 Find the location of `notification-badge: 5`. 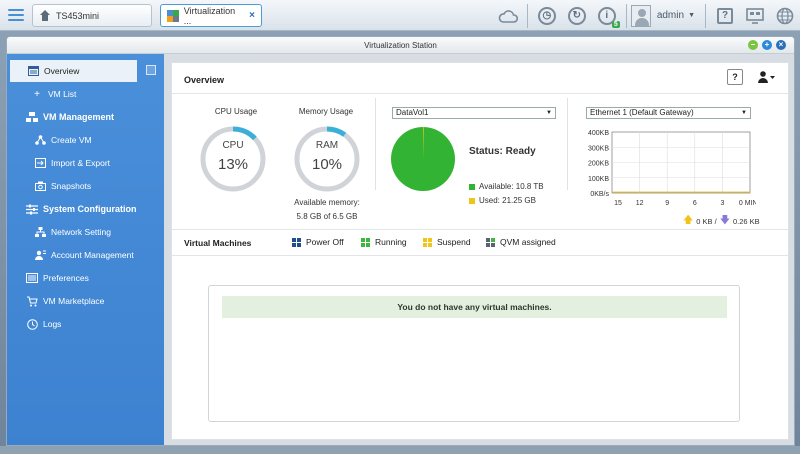

notification-badge: 5 is located at coordinates (615, 24).